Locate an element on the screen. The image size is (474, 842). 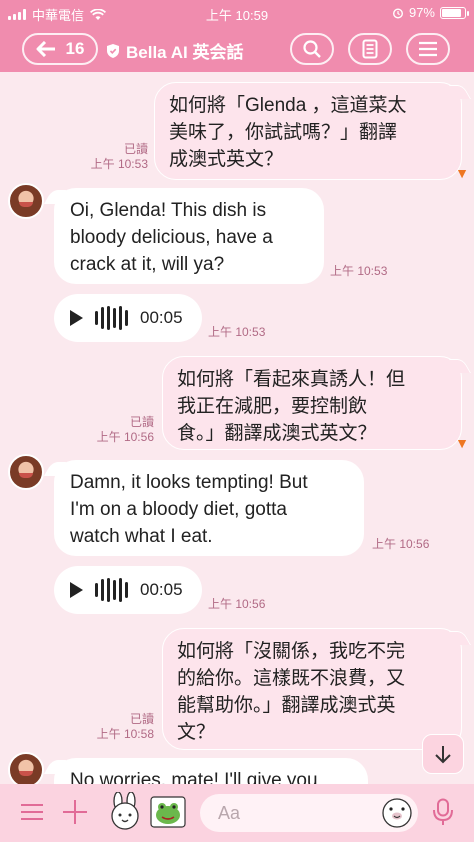
message-line: 文？ is located at coordinates (196, 732).